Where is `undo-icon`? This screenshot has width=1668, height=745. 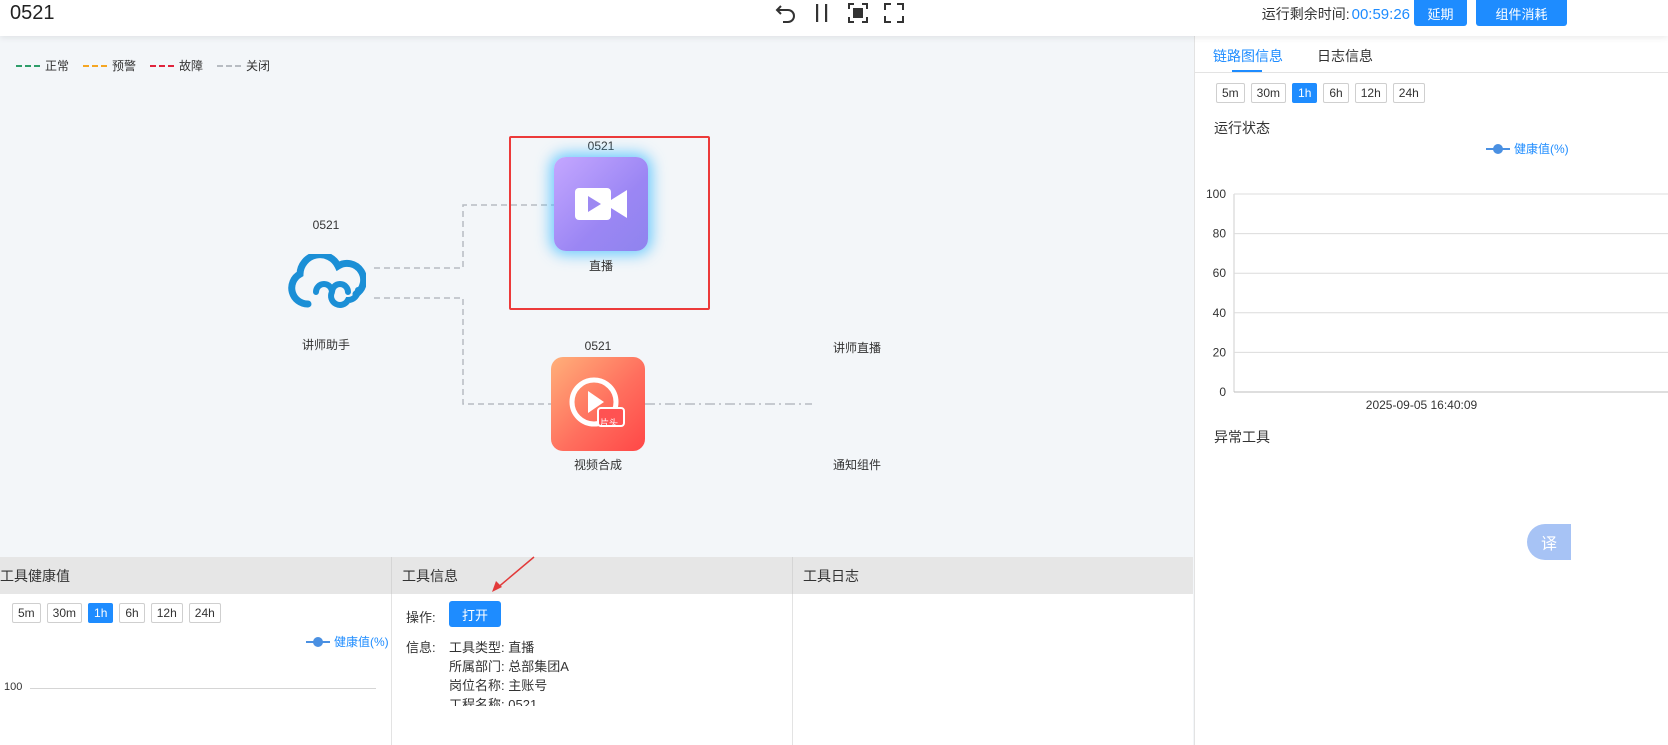
undo-icon is located at coordinates (786, 13).